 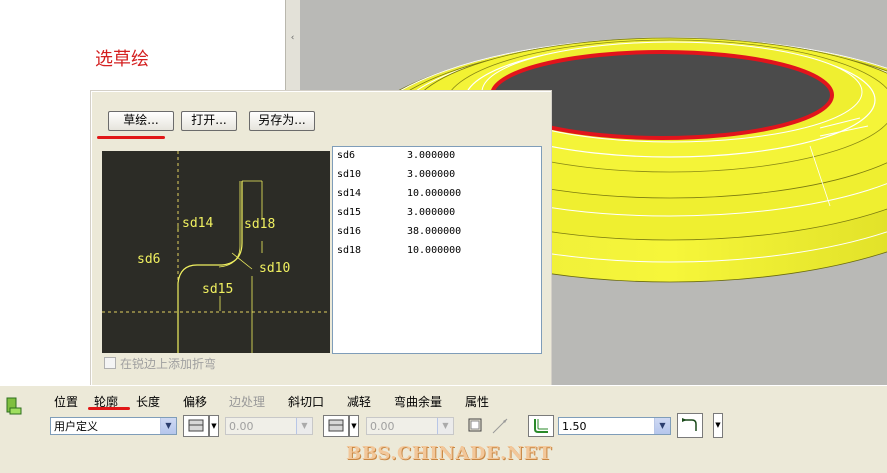 What do you see at coordinates (216, 252) in the screenshot?
I see `sketch-preview: sd14 sd18 sd6 sd10 sd15` at bounding box center [216, 252].